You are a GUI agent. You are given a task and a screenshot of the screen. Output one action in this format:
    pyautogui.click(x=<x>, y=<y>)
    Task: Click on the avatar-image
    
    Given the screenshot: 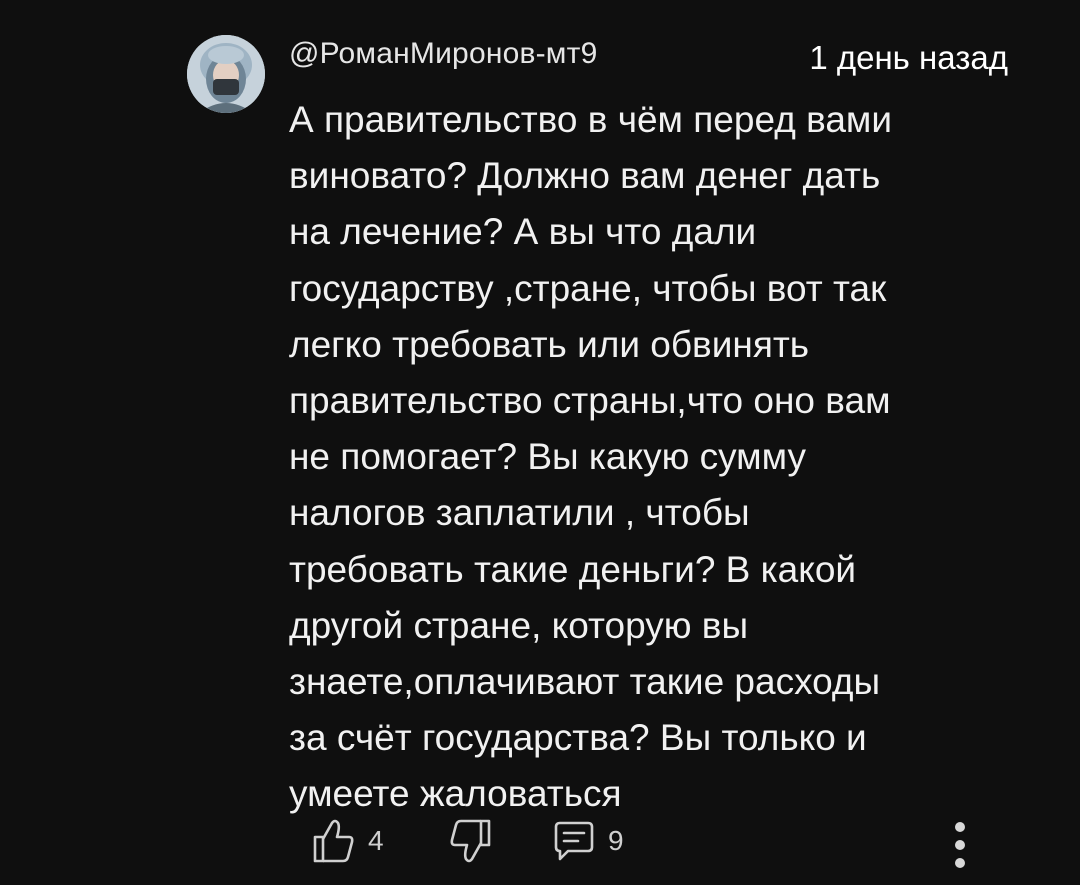 What is the action you would take?
    pyautogui.click(x=226, y=74)
    